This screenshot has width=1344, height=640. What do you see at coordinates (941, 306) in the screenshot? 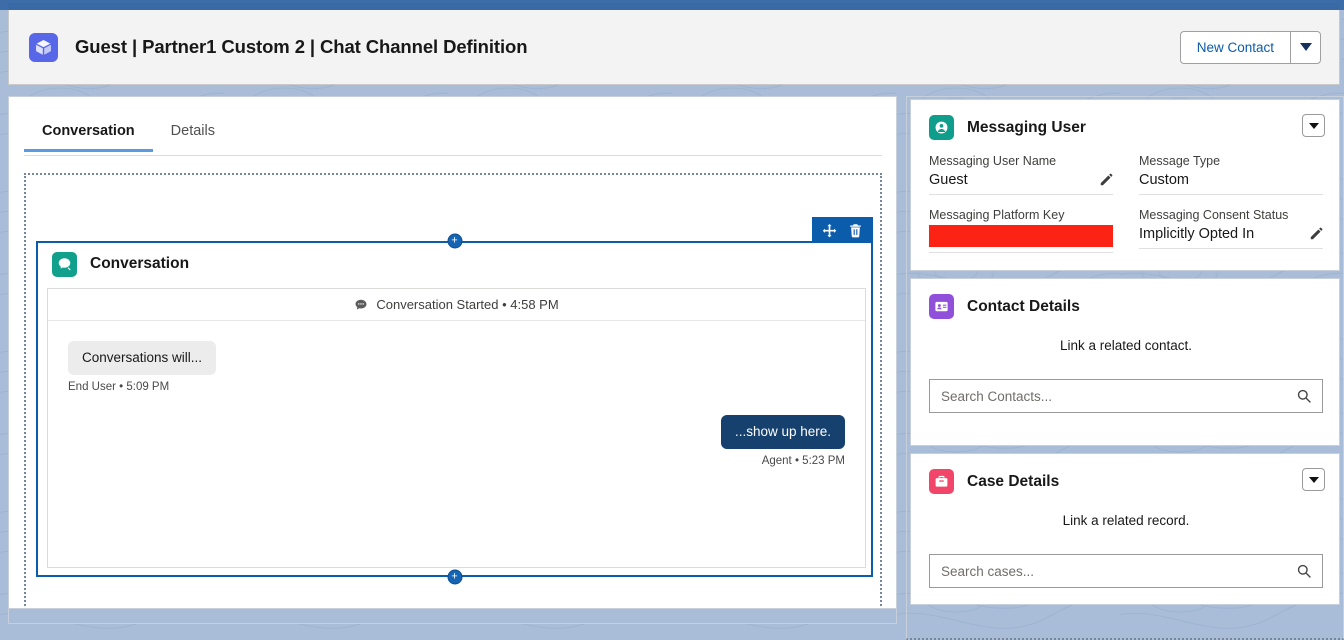
I see `contact-card-icon` at bounding box center [941, 306].